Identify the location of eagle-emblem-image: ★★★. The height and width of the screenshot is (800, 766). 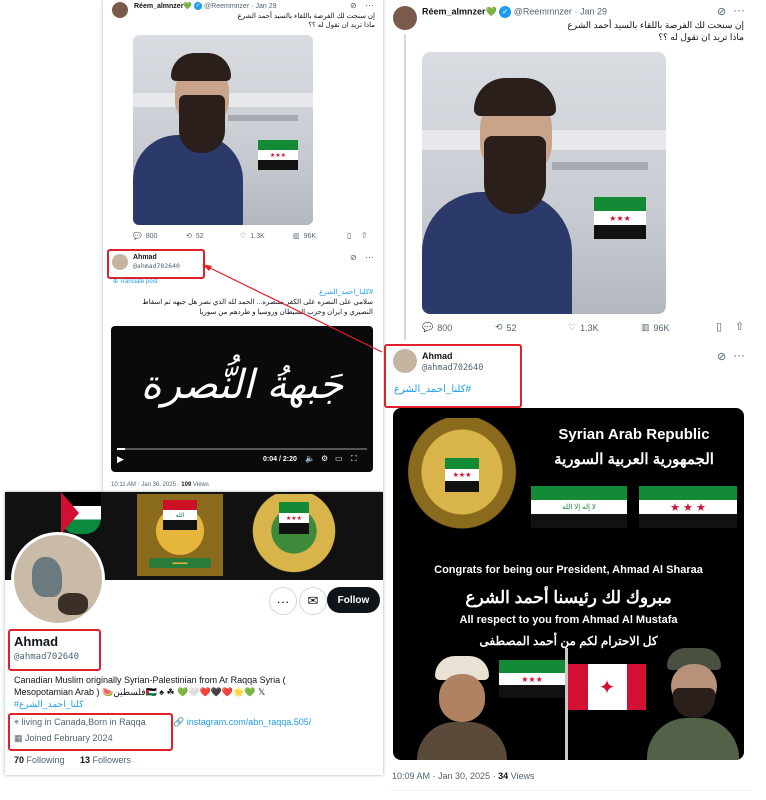
(462, 478).